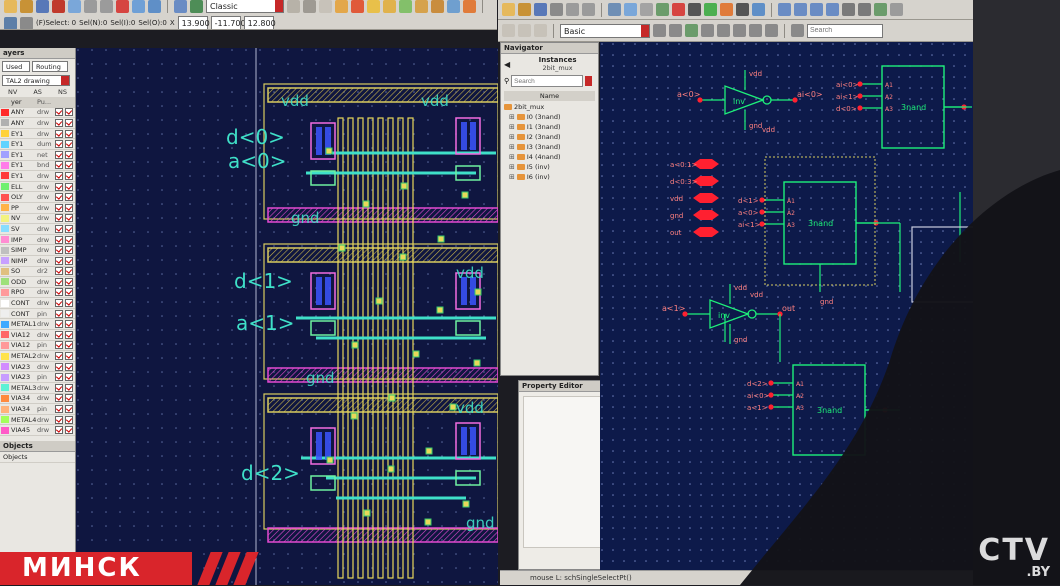 Image resolution: width=1060 pixels, height=586 pixels. Describe the element at coordinates (37, 250) in the screenshot. I see `layer-row: SIMP drw` at that location.